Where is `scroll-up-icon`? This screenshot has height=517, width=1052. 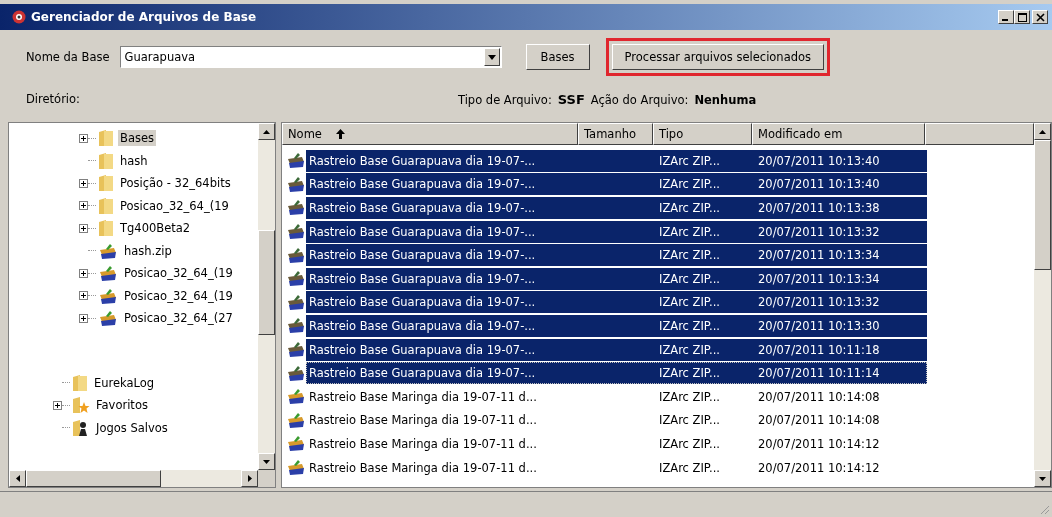 scroll-up-icon is located at coordinates (266, 131).